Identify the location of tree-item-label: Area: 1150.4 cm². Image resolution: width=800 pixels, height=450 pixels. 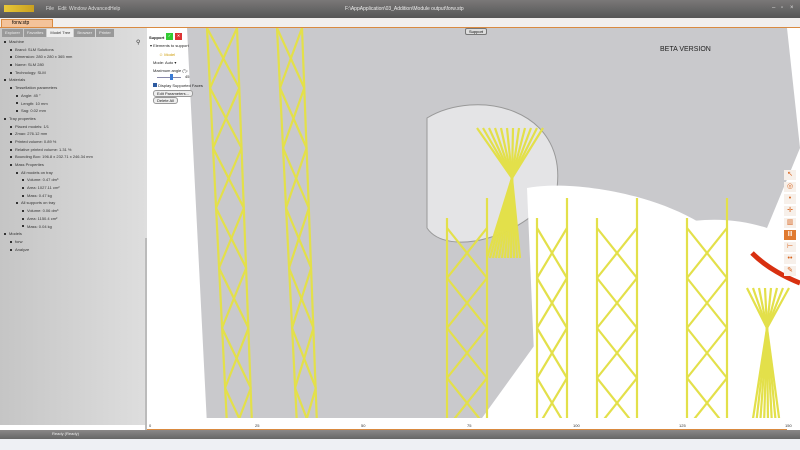
(42, 218).